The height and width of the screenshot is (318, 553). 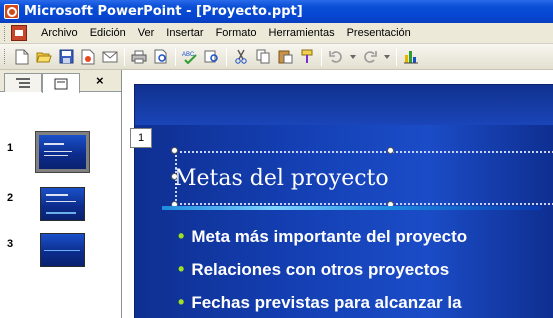 What do you see at coordinates (146, 33) in the screenshot?
I see `menu-ver: Ver` at bounding box center [146, 33].